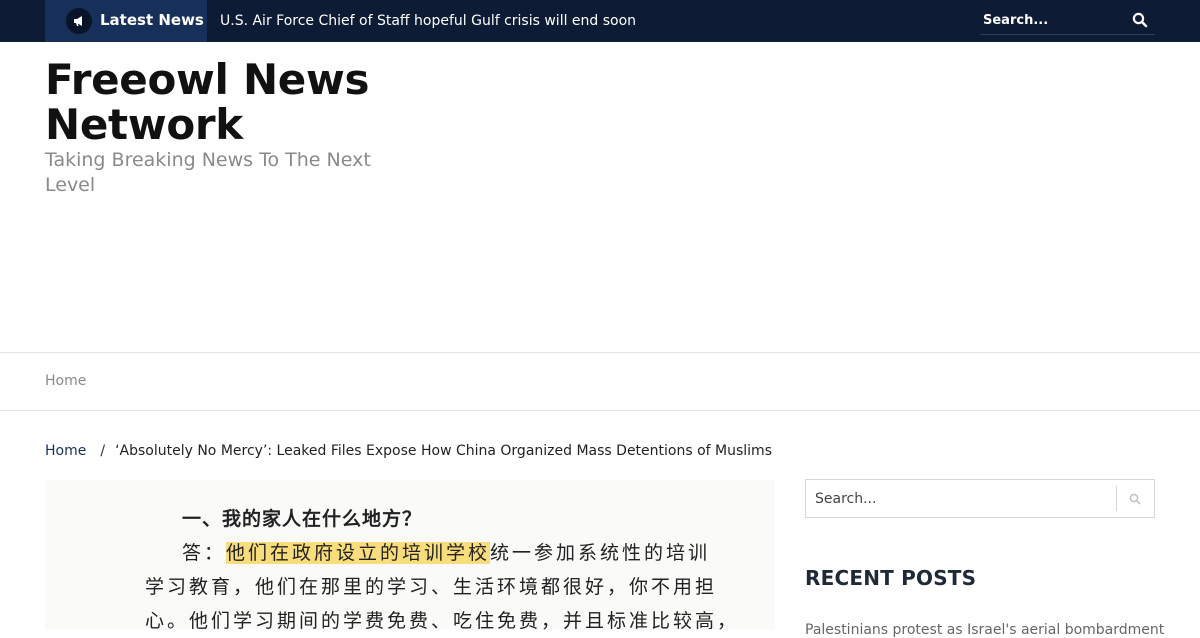 Image resolution: width=1200 pixels, height=638 pixels. I want to click on site-tagline: Taking Breaking News To The Next Level, so click(208, 172).